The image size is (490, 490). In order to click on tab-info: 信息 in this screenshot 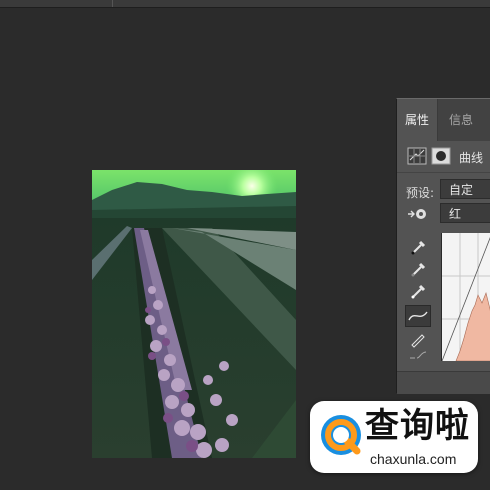, I will do `click(461, 120)`.